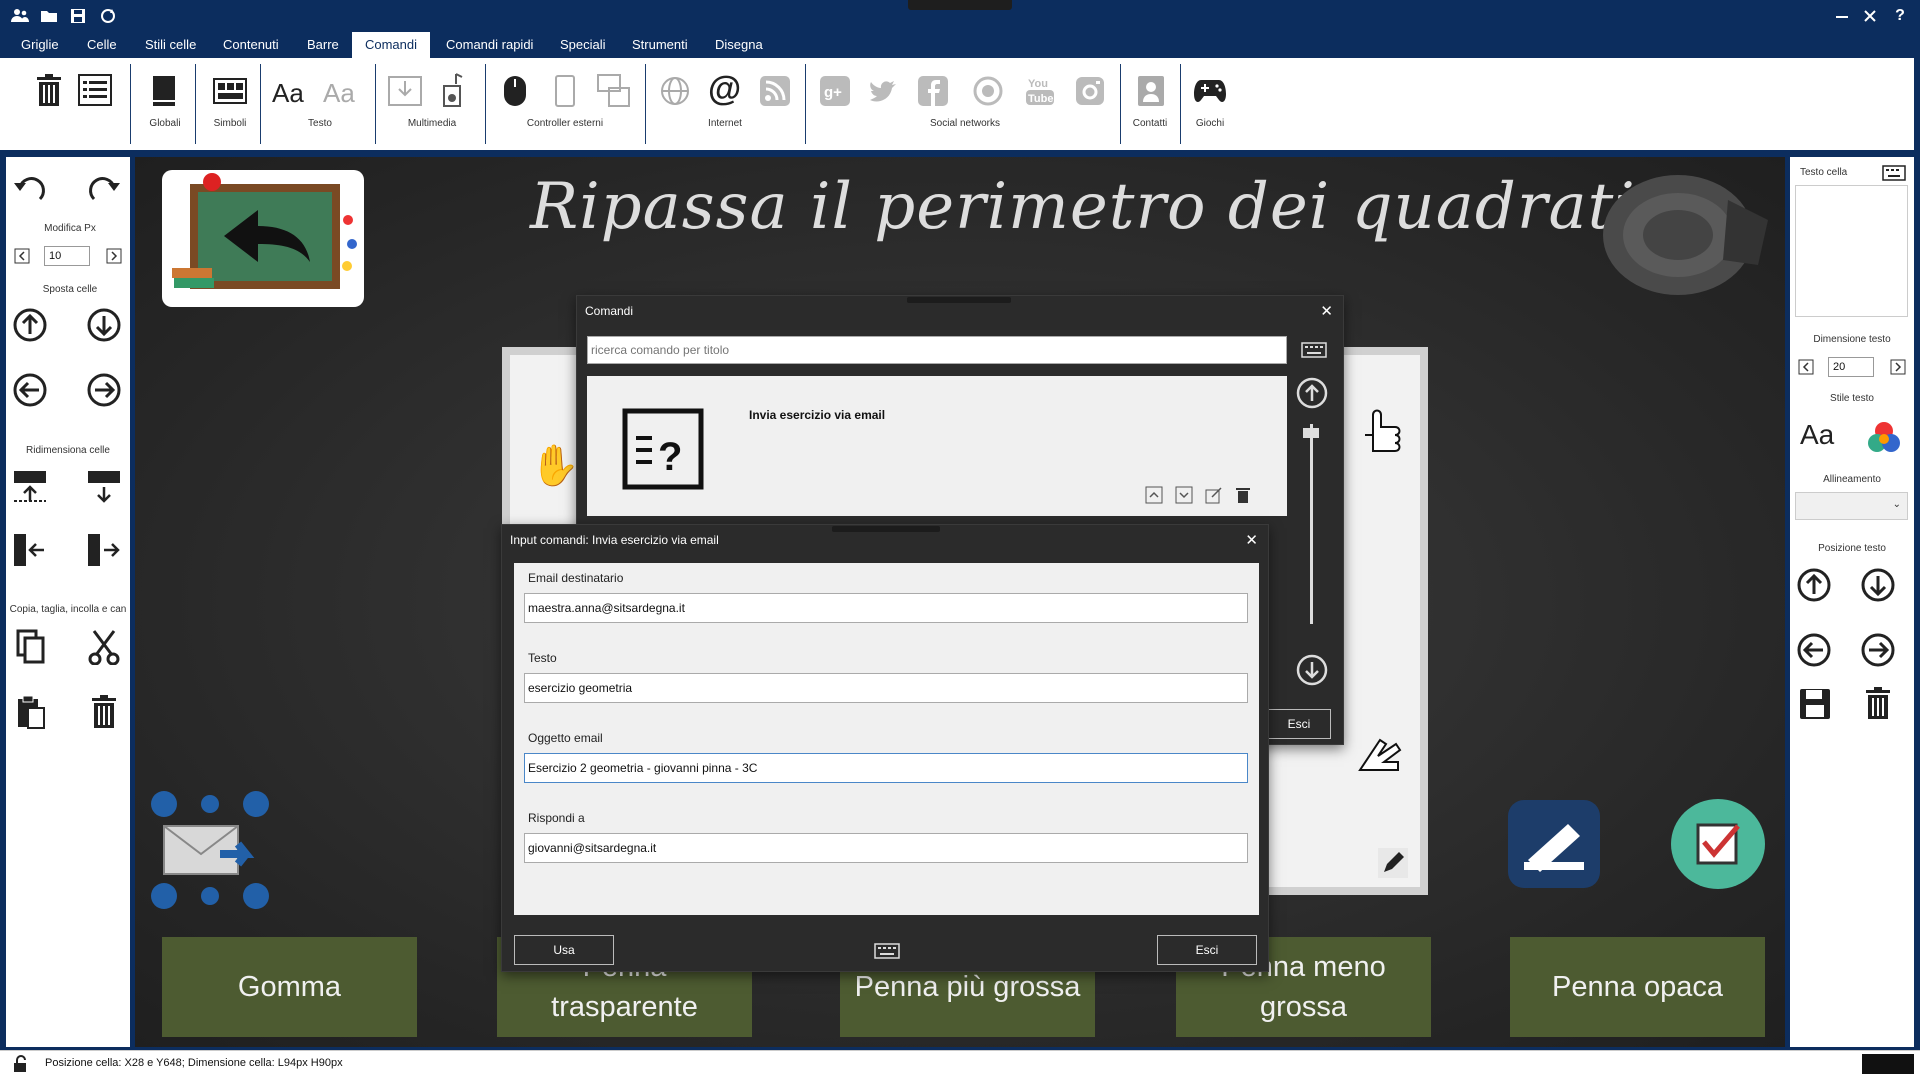 This screenshot has height=1080, width=1920. What do you see at coordinates (988, 91) in the screenshot?
I see `whatsapp-icon` at bounding box center [988, 91].